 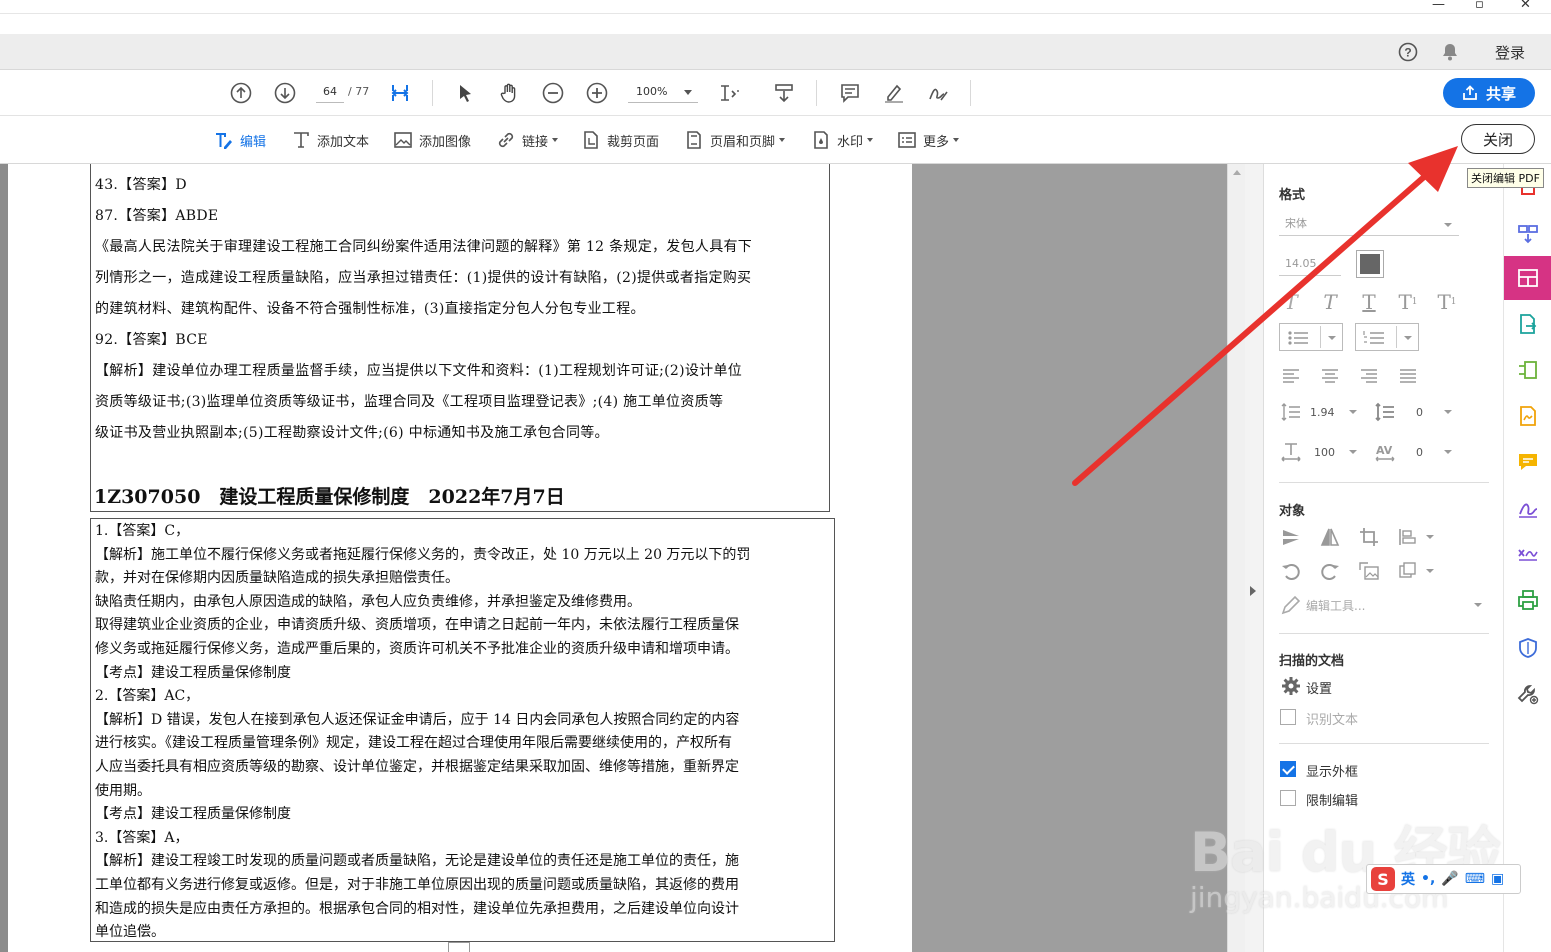 I want to click on superscript-t-icon: T1, so click(x=1408, y=302).